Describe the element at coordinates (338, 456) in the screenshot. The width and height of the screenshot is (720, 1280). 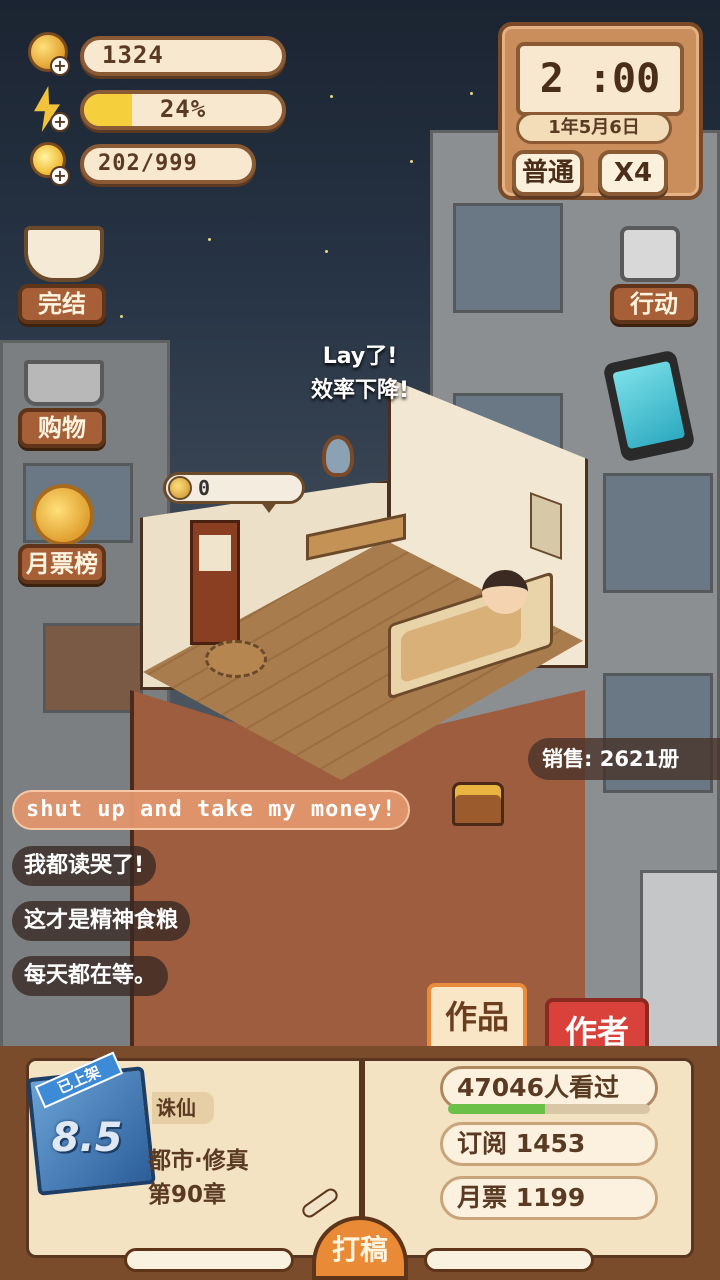
I see `round-window` at that location.